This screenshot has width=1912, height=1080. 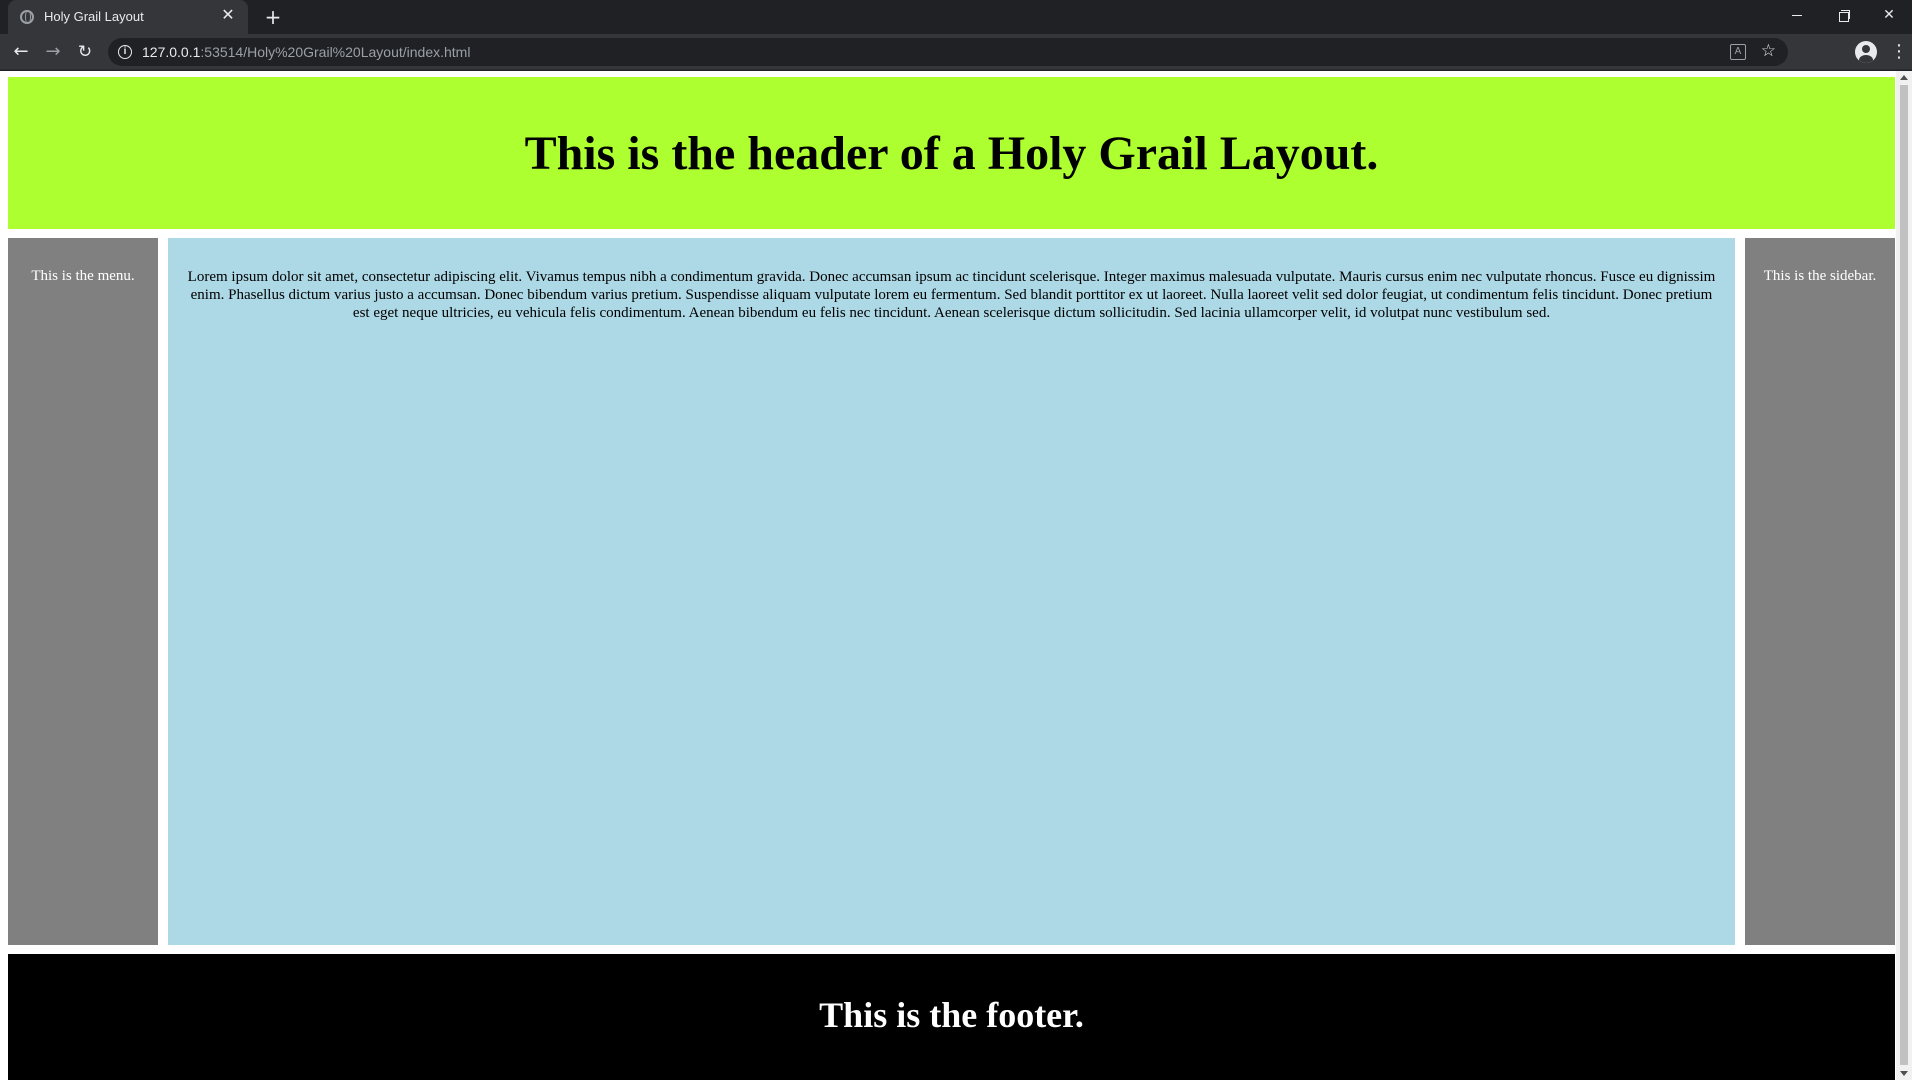 I want to click on window-controls: ✕, so click(x=1843, y=15).